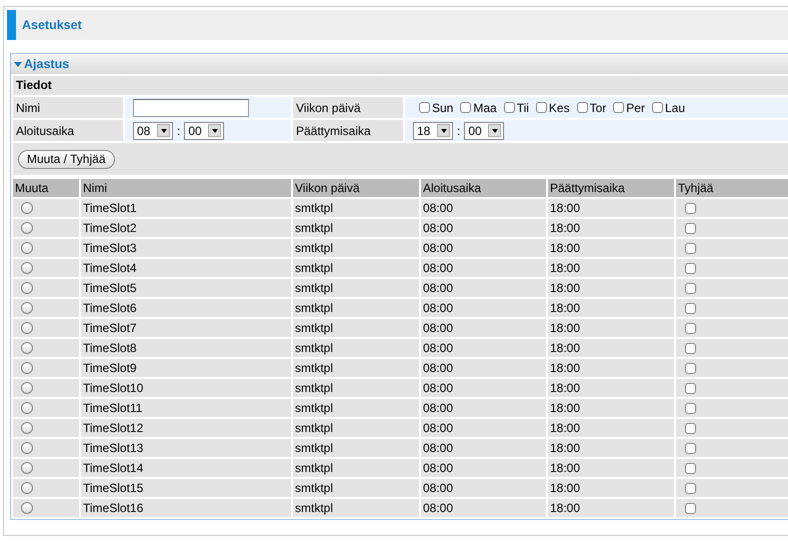 The height and width of the screenshot is (543, 788). Describe the element at coordinates (186, 208) in the screenshot. I see `table-cell: TimeSlot1` at that location.